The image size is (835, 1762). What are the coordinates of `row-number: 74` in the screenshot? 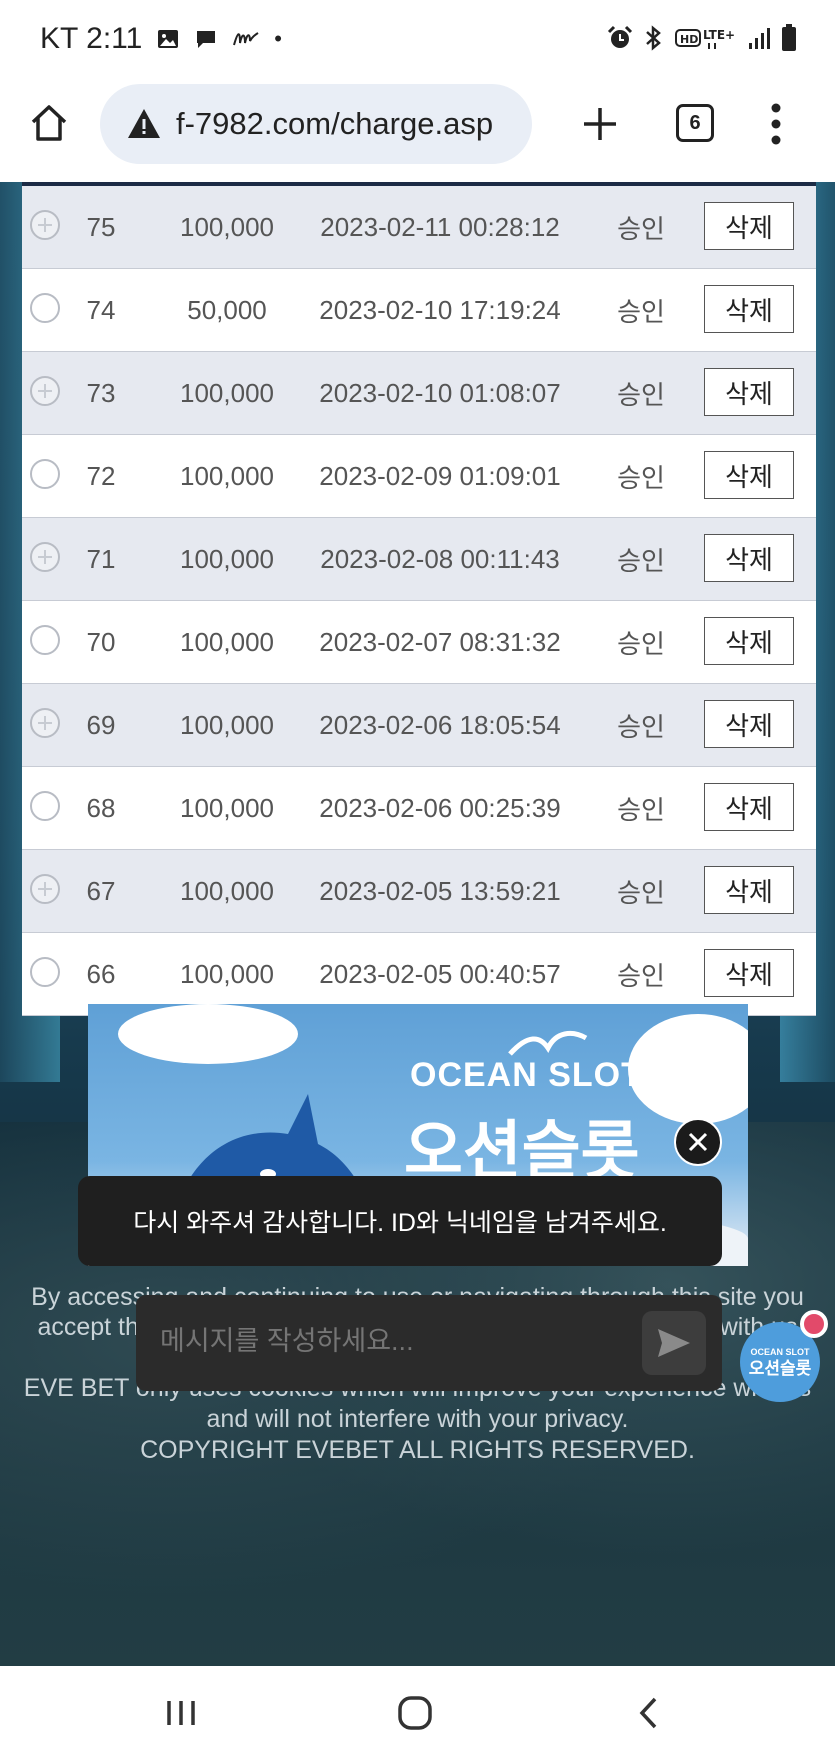 It's located at (101, 309).